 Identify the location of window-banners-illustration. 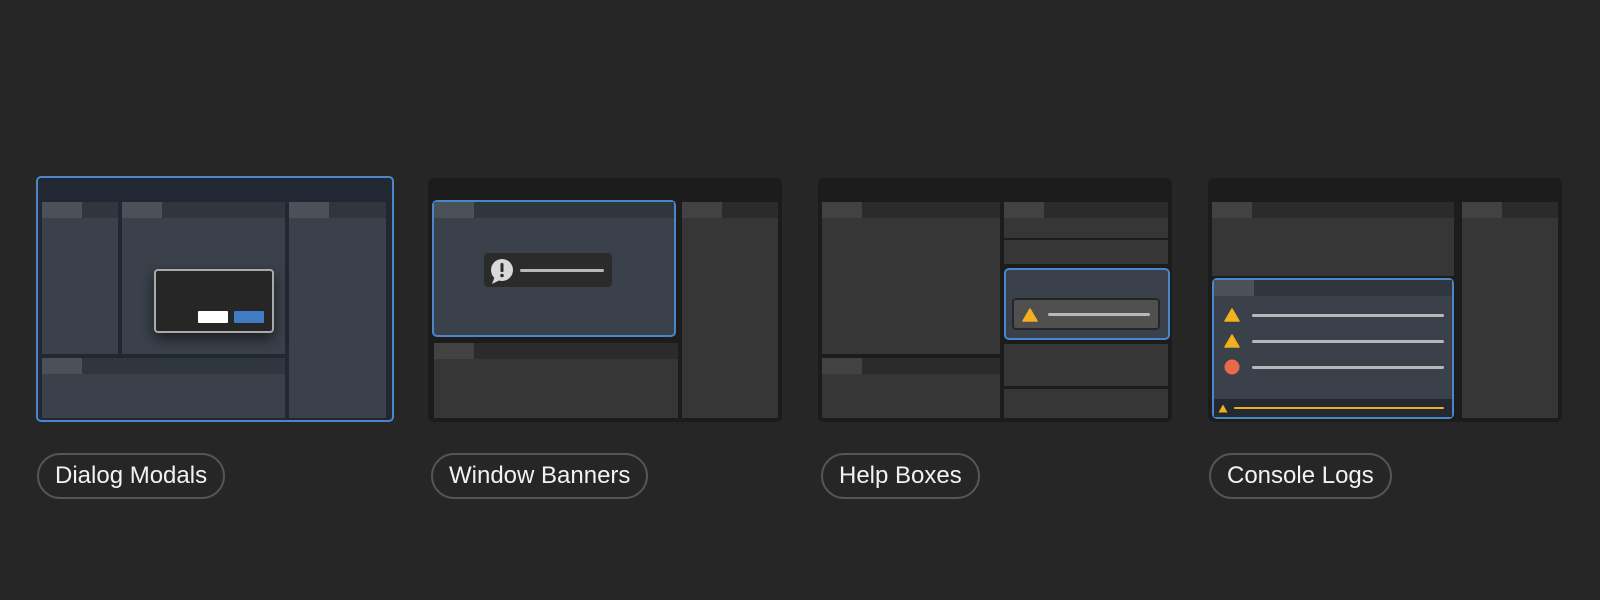
(605, 300).